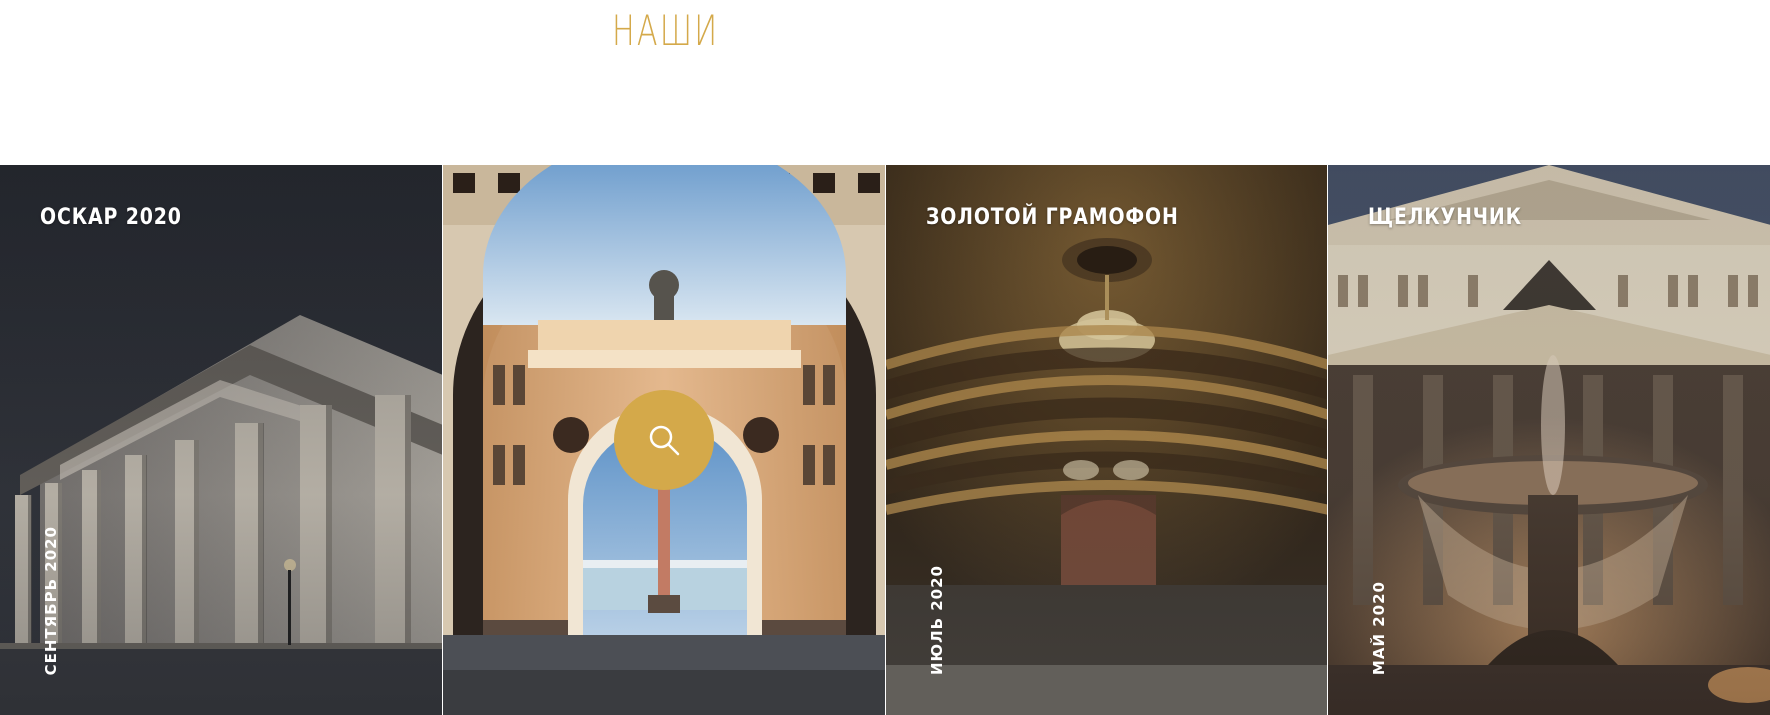 This screenshot has height=715, width=1770. I want to click on card-title: ЗОЛОТОЙ ГРАМОФОН, so click(1052, 217).